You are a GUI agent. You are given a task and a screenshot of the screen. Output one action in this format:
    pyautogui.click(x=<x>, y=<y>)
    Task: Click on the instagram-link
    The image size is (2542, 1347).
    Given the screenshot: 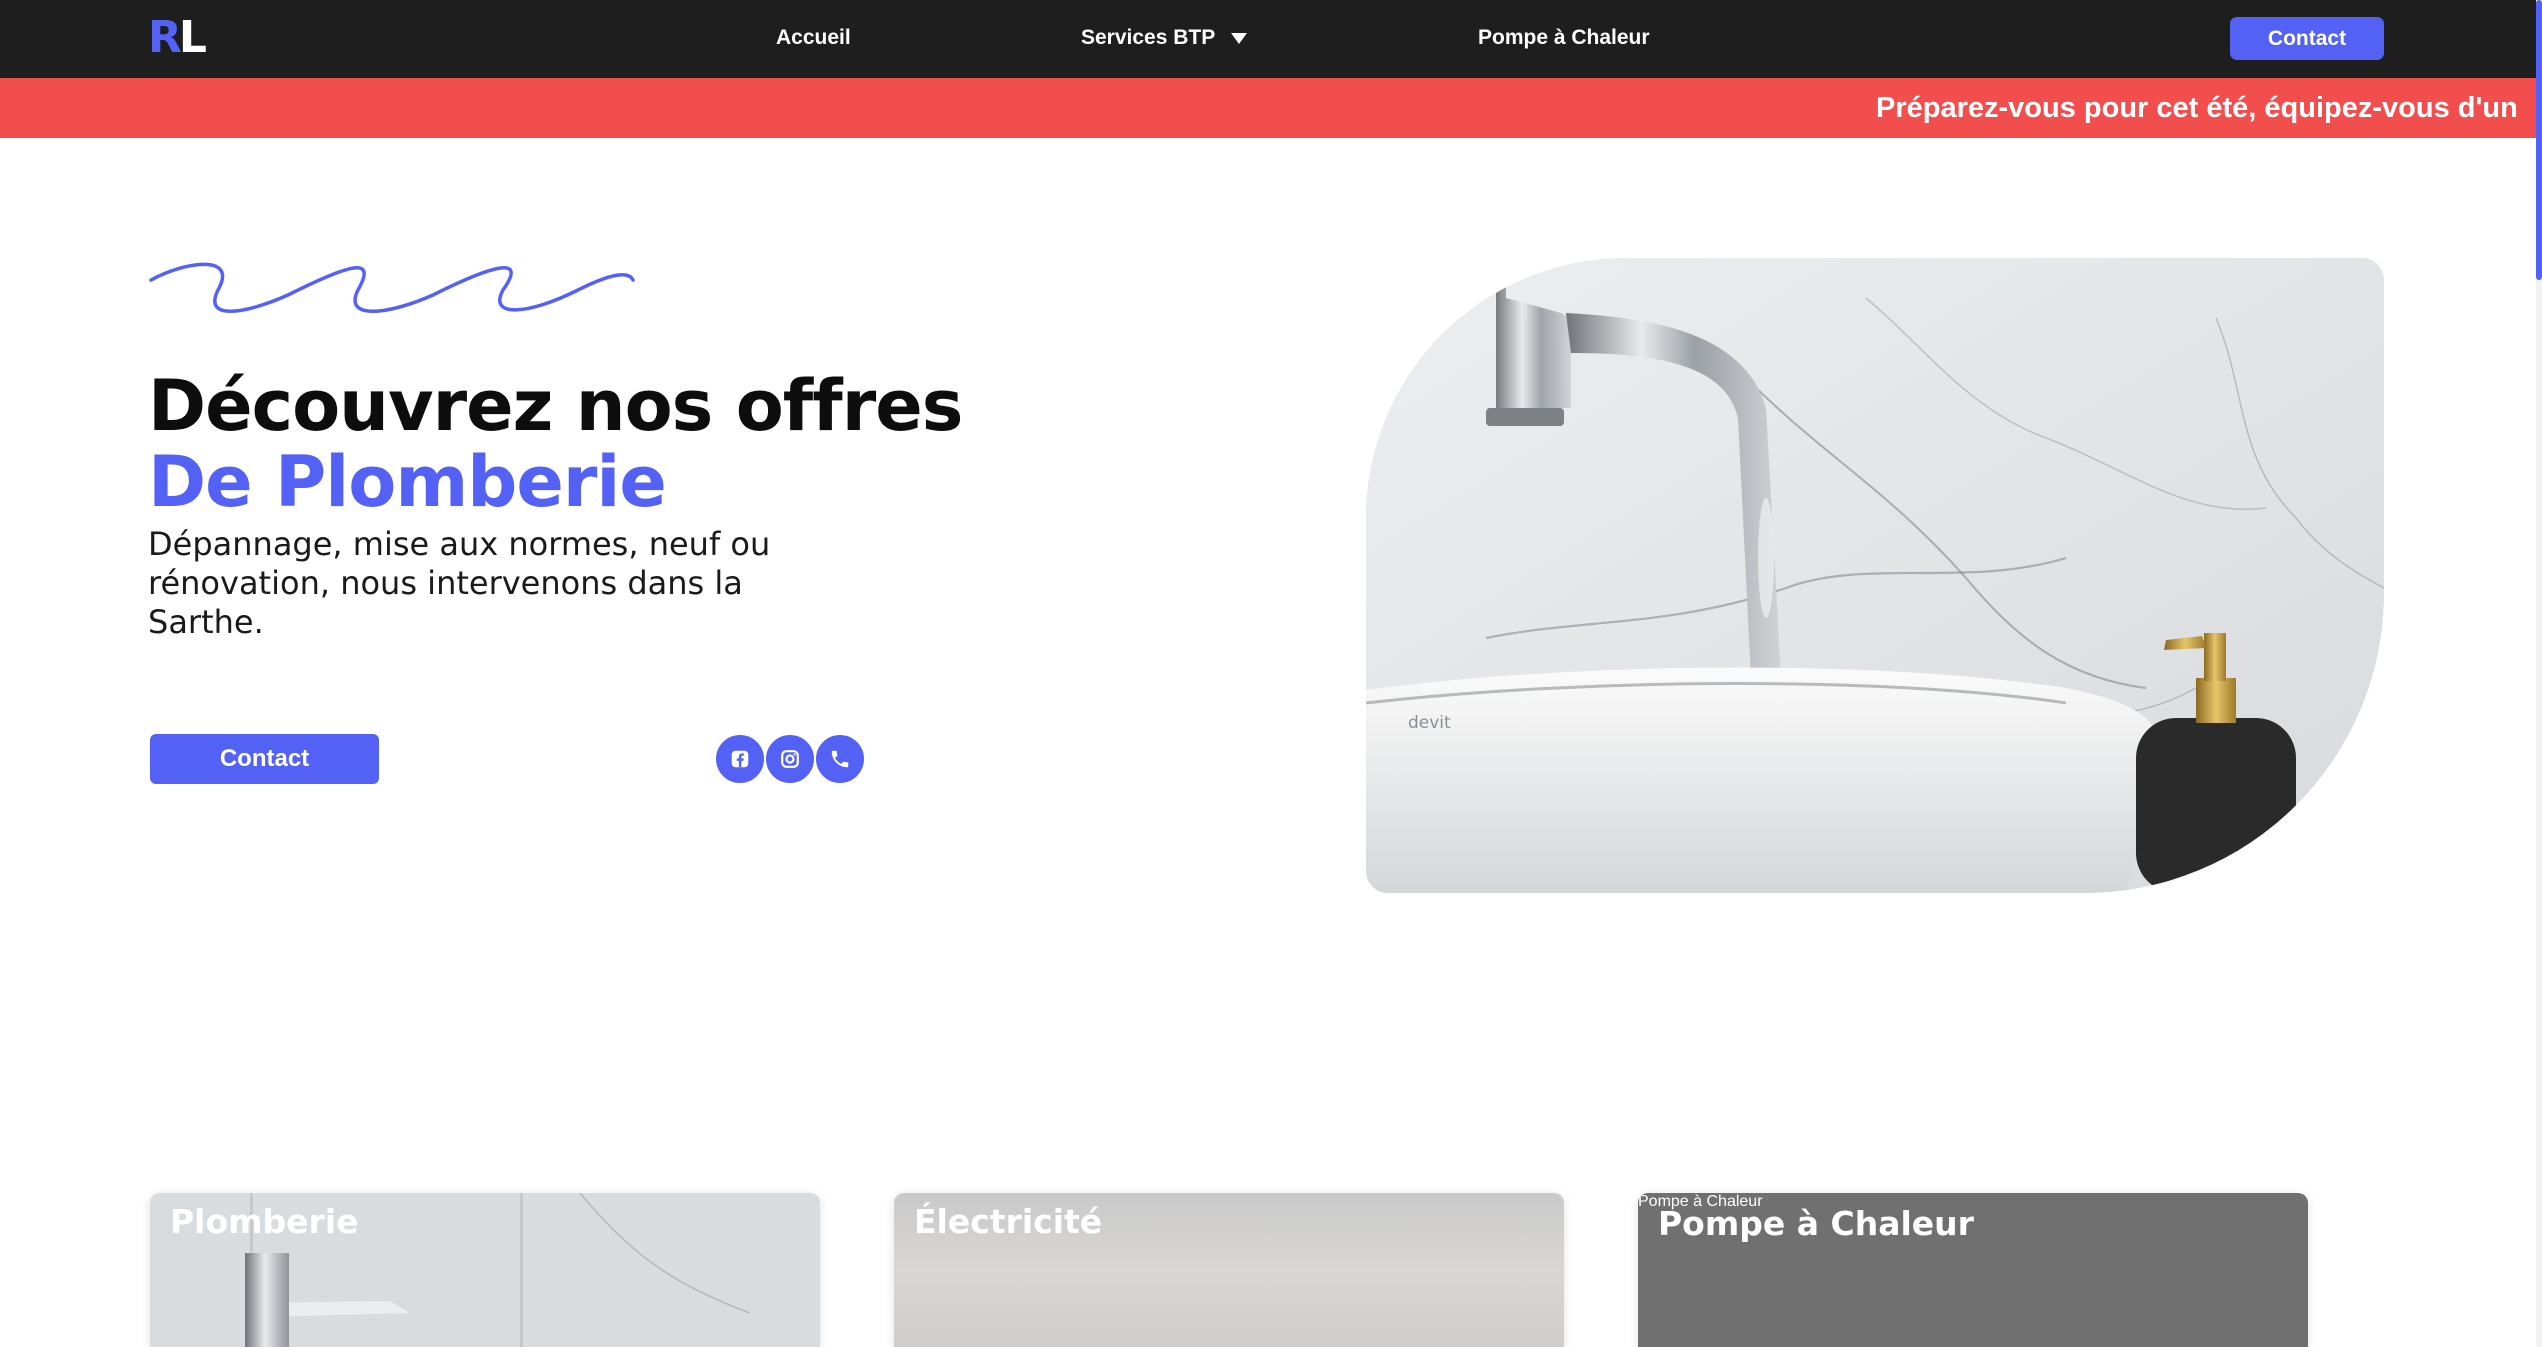 What is the action you would take?
    pyautogui.click(x=790, y=759)
    